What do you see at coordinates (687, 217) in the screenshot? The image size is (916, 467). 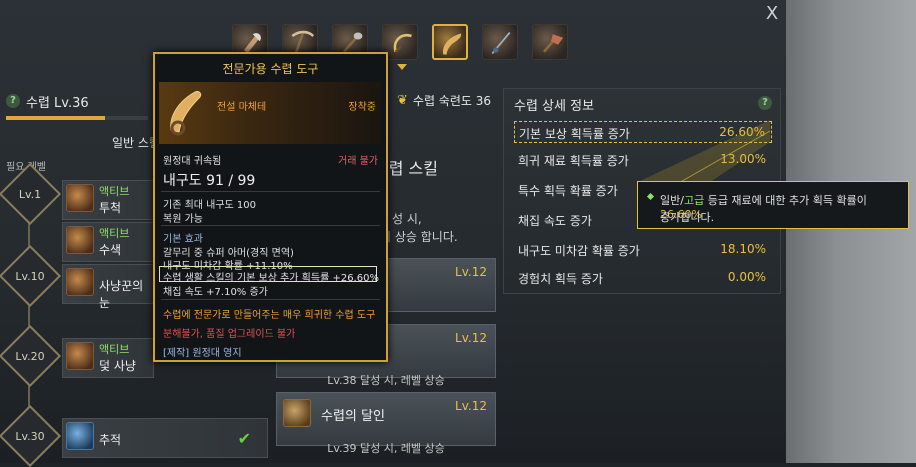 I see `callout-line2: 증가합니다.` at bounding box center [687, 217].